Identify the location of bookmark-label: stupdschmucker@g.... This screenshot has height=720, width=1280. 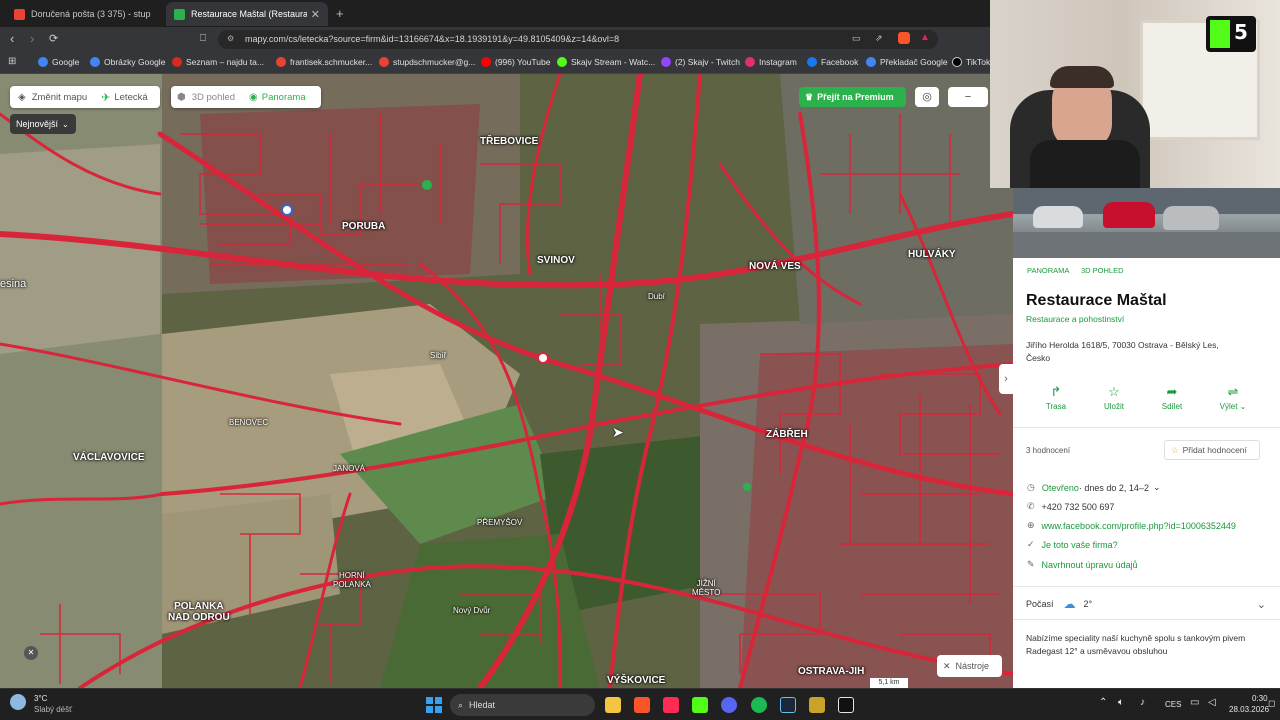
(434, 62).